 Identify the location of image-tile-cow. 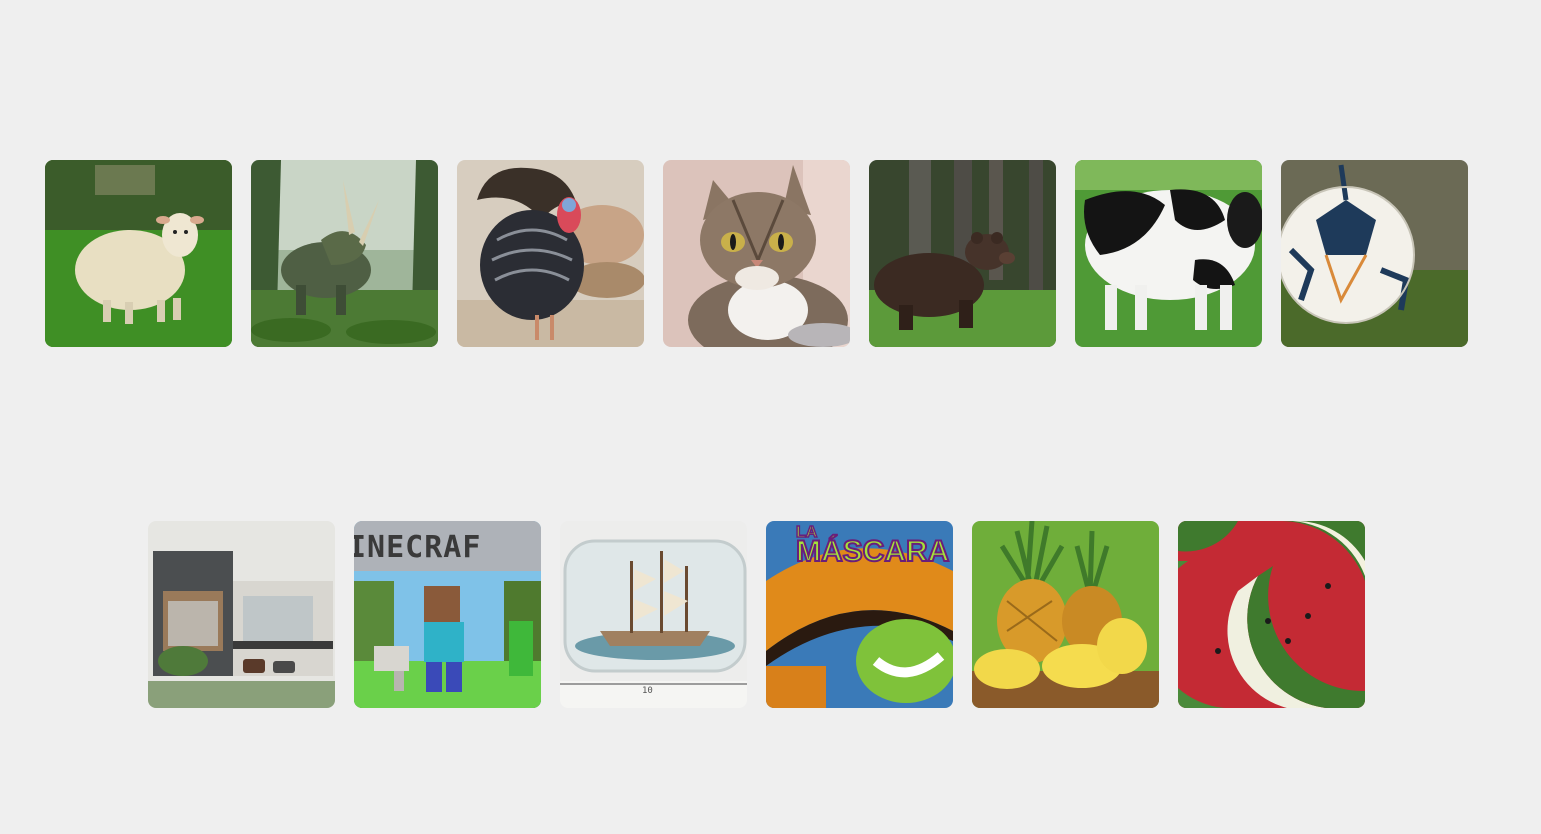
(1168, 253).